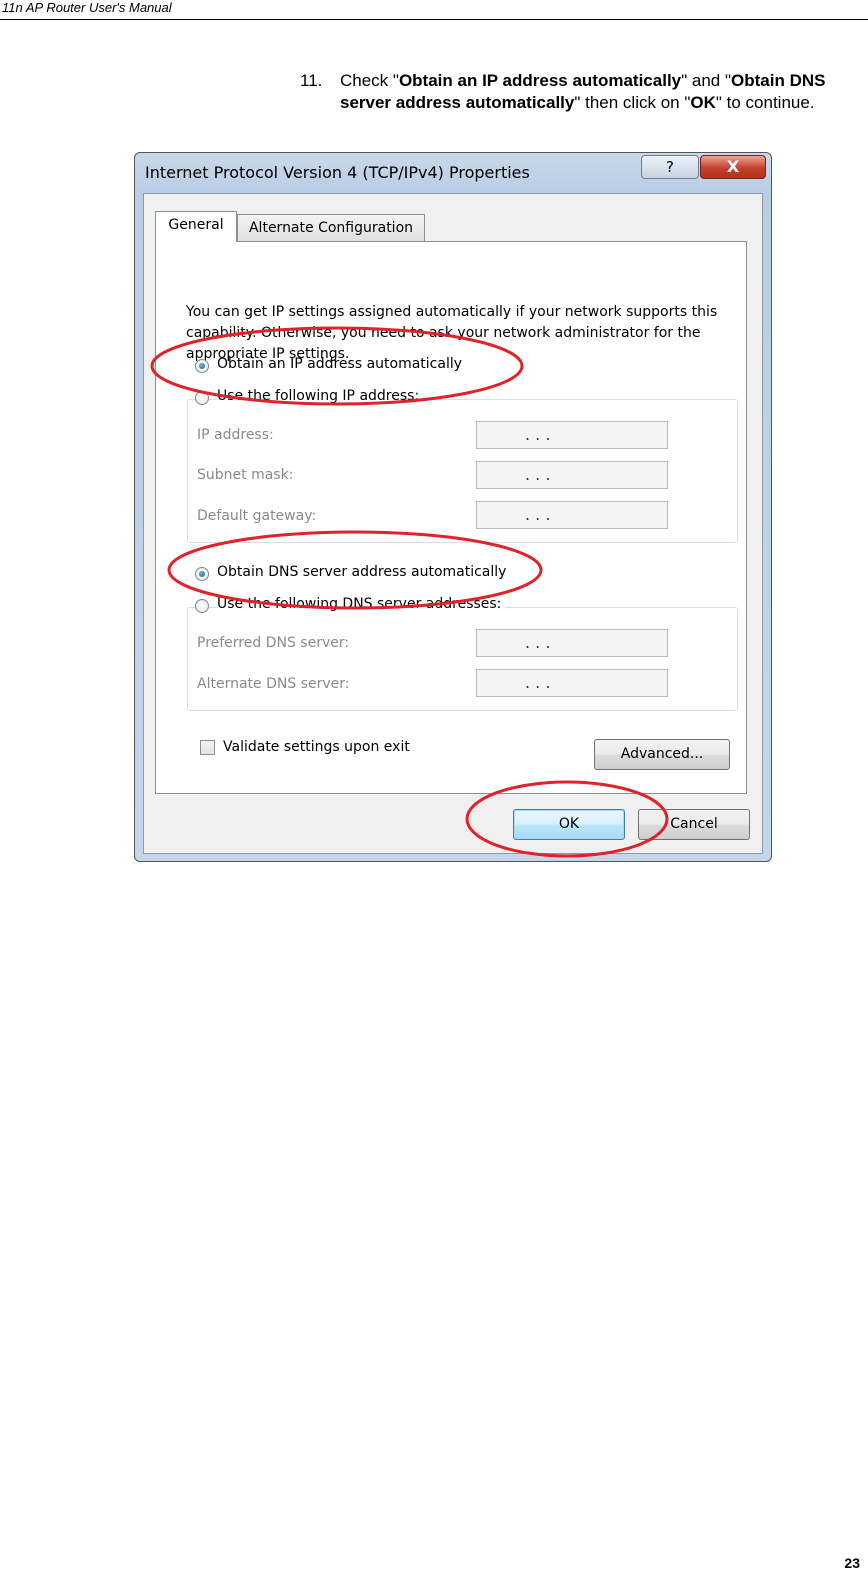 The width and height of the screenshot is (868, 1586). What do you see at coordinates (207, 747) in the screenshot?
I see `validate-checkbox` at bounding box center [207, 747].